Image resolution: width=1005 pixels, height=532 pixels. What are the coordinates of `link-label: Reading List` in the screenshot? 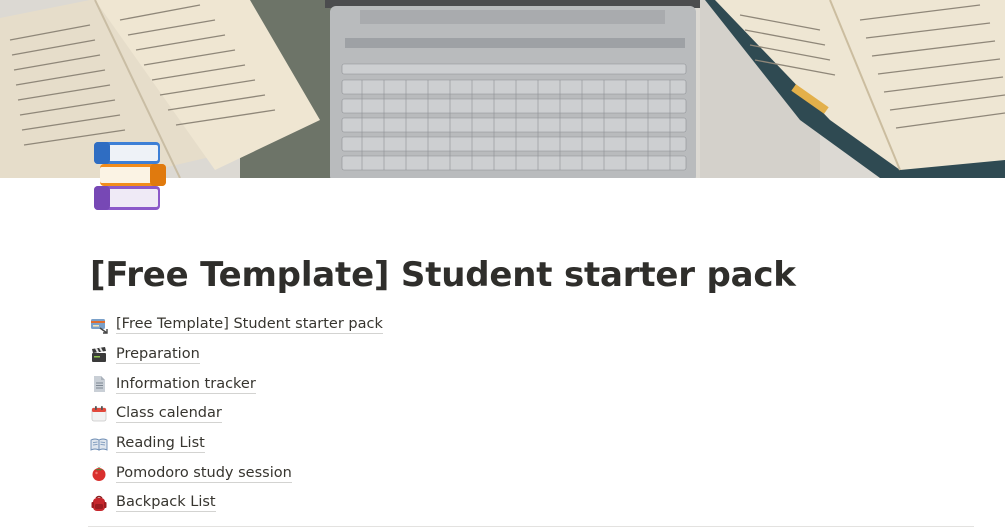 It's located at (160, 444).